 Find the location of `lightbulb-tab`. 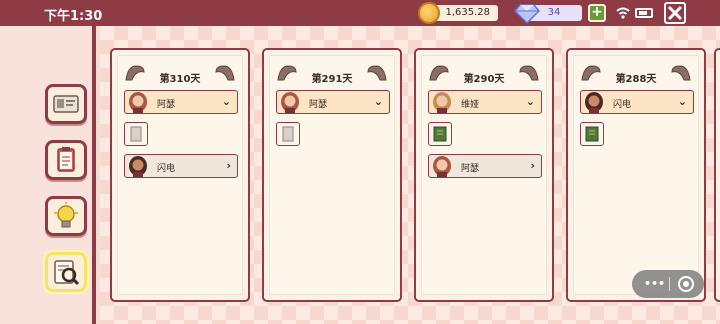

lightbulb-tab is located at coordinates (66, 216).